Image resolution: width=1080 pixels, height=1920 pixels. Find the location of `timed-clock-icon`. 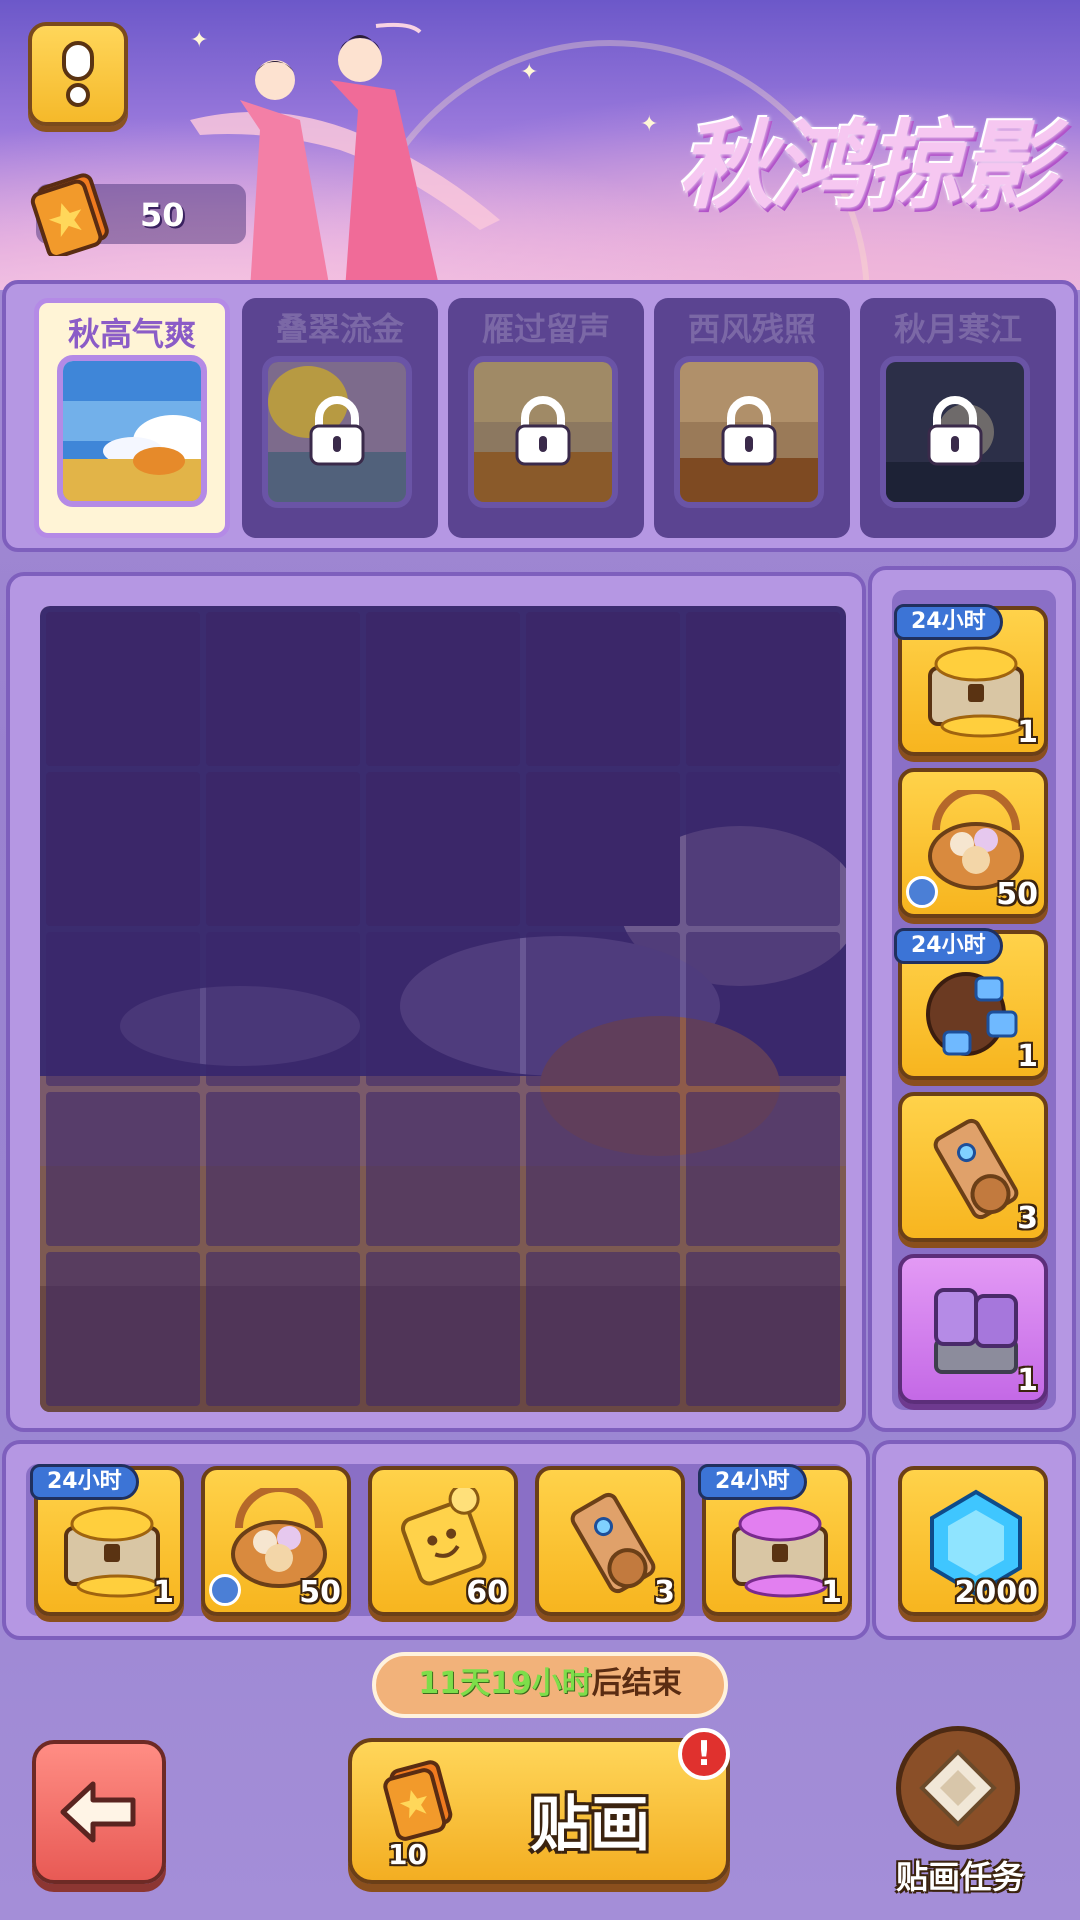

timed-clock-icon is located at coordinates (225, 1590).